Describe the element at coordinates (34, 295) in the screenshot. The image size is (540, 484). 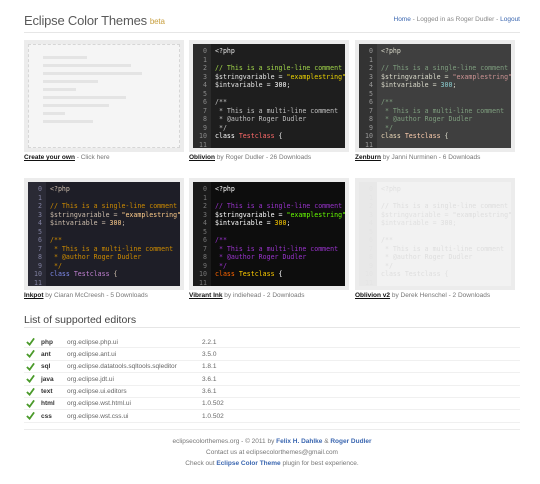
I see `theme-name-link: Inkpot` at that location.